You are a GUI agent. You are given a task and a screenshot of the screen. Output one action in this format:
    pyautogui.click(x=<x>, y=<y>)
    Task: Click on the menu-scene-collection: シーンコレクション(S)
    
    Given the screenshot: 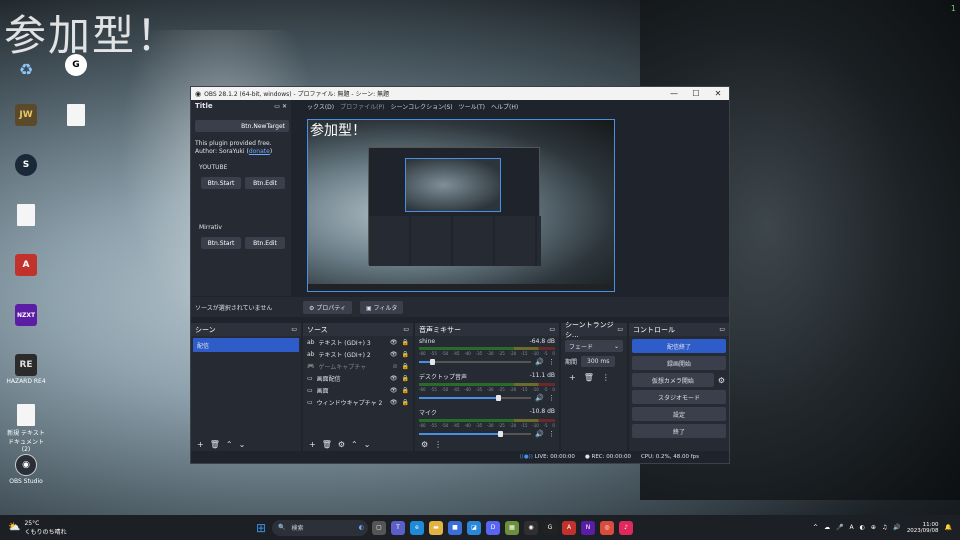 What is the action you would take?
    pyautogui.click(x=421, y=106)
    